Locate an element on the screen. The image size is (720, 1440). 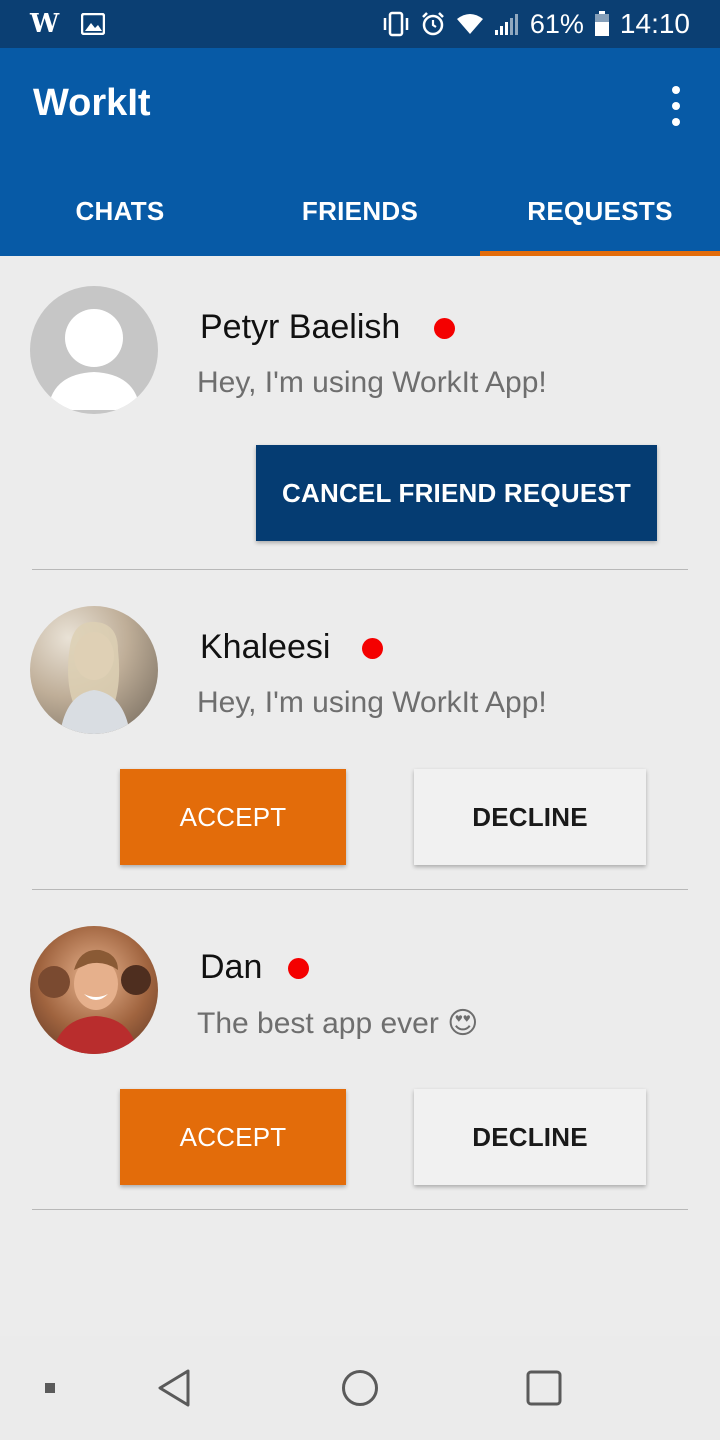
group-photo-icon is located at coordinates (94, 1001).